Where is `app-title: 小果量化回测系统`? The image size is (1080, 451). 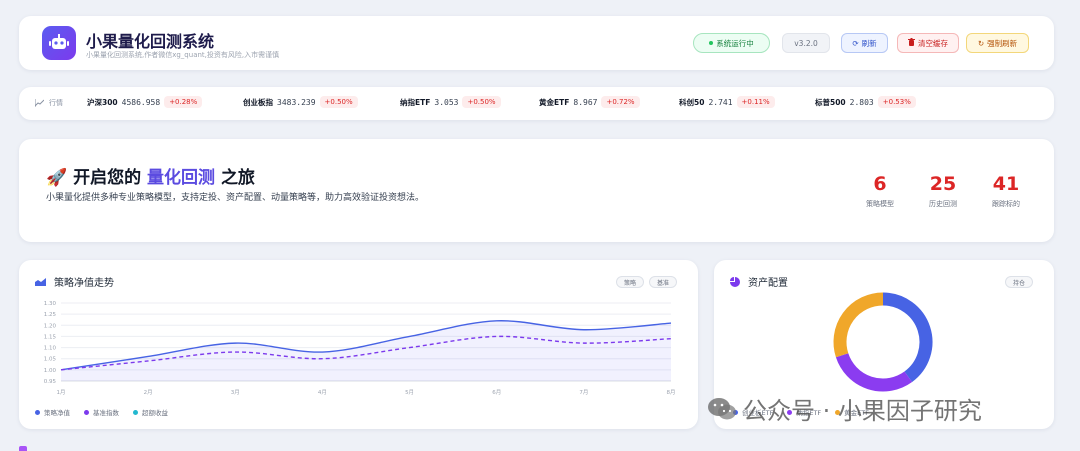 app-title: 小果量化回测系统 is located at coordinates (150, 41).